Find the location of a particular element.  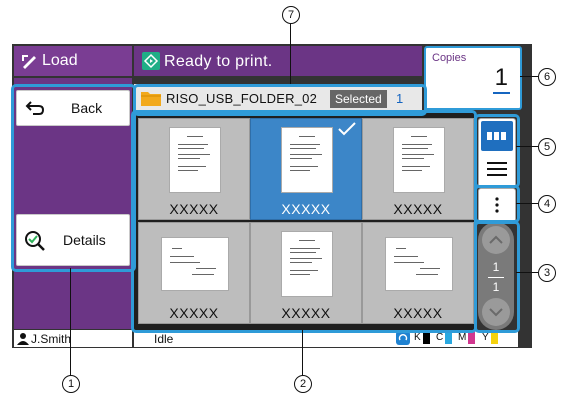

folder-icon is located at coordinates (151, 98).